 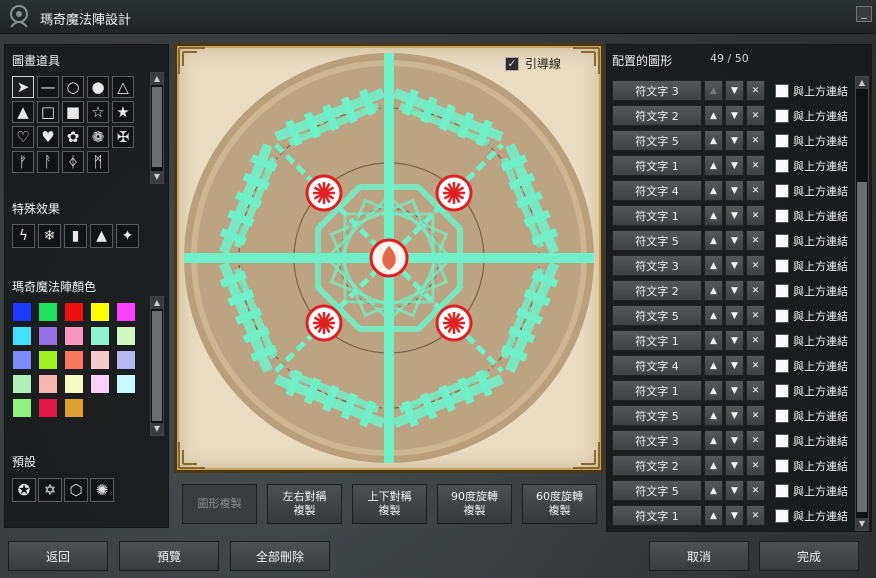 I want to click on scroll-down-icon: ▼, so click(x=157, y=177).